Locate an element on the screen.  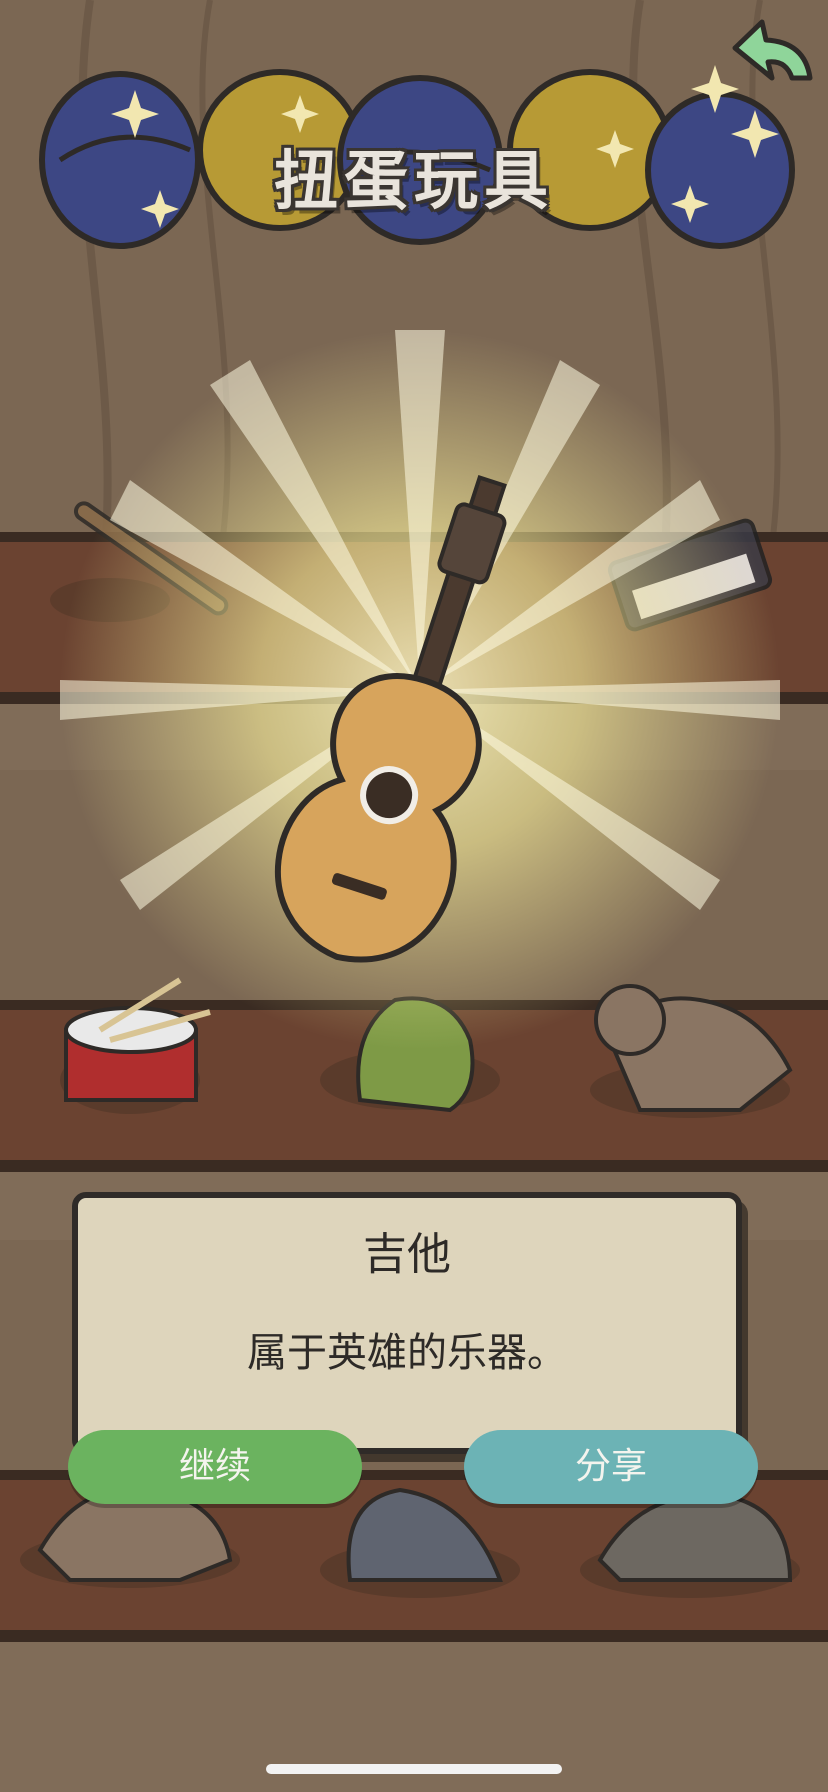
item-name: 吉他 is located at coordinates (407, 1254).